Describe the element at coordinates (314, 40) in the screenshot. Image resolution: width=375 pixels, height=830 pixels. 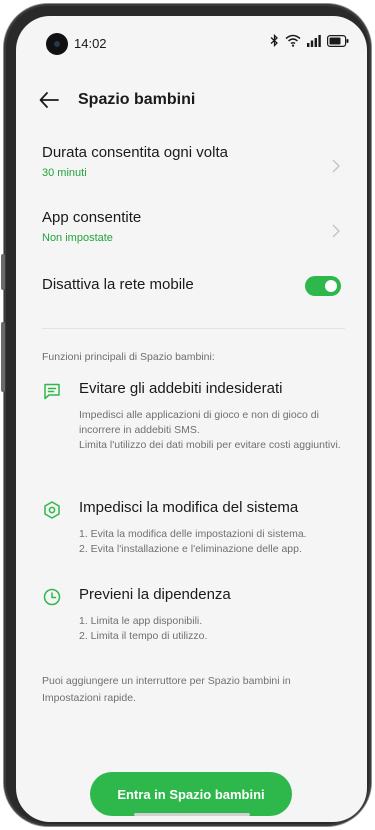
I see `signal-icon` at that location.